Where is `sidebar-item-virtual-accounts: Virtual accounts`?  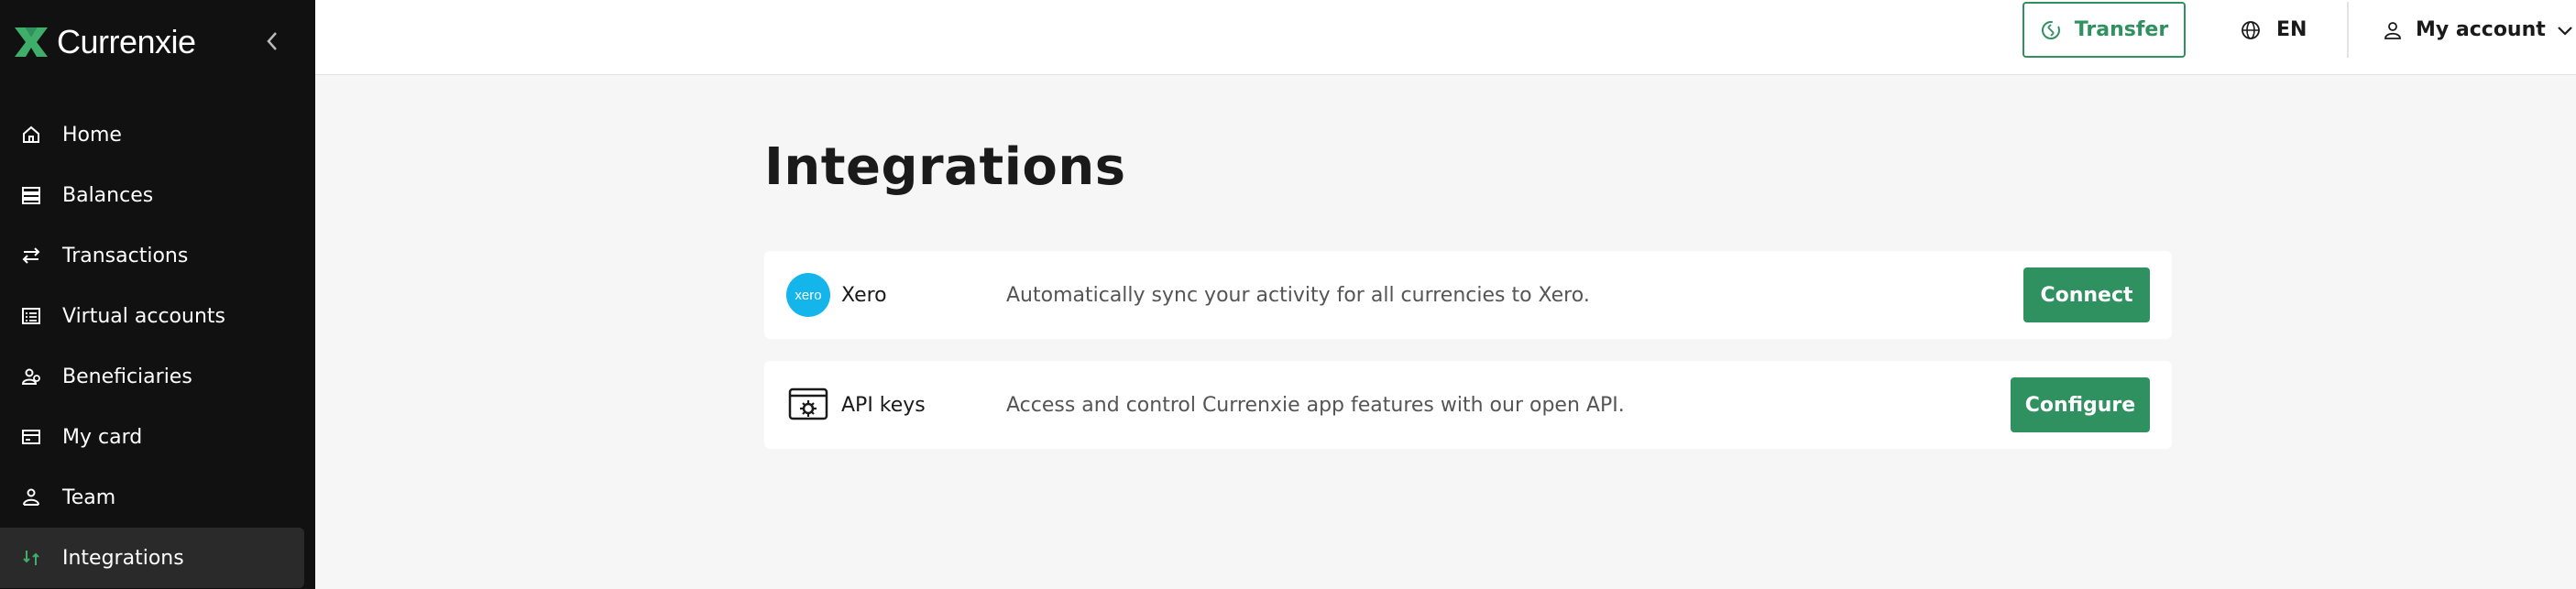
sidebar-item-virtual-accounts: Virtual accounts is located at coordinates (157, 316).